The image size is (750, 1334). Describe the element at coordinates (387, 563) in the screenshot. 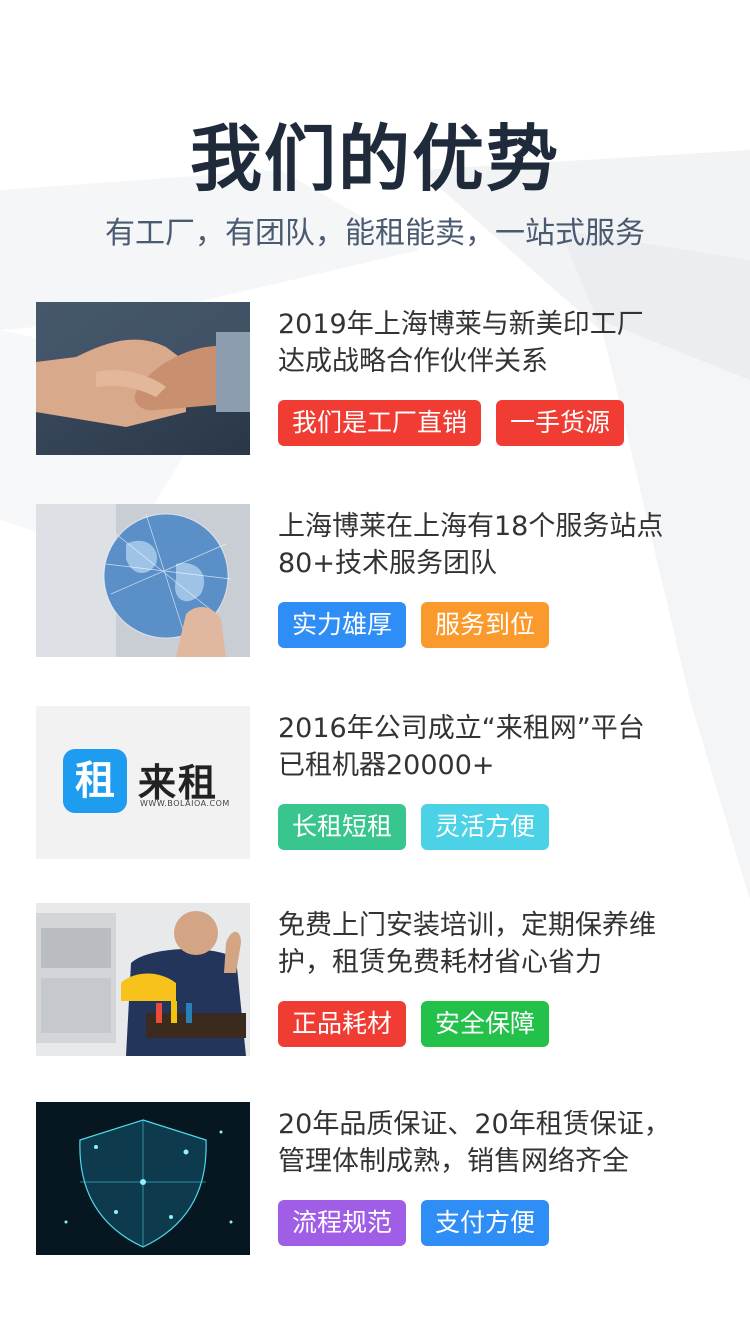

I see `description-line: 80+技术服务团队` at that location.